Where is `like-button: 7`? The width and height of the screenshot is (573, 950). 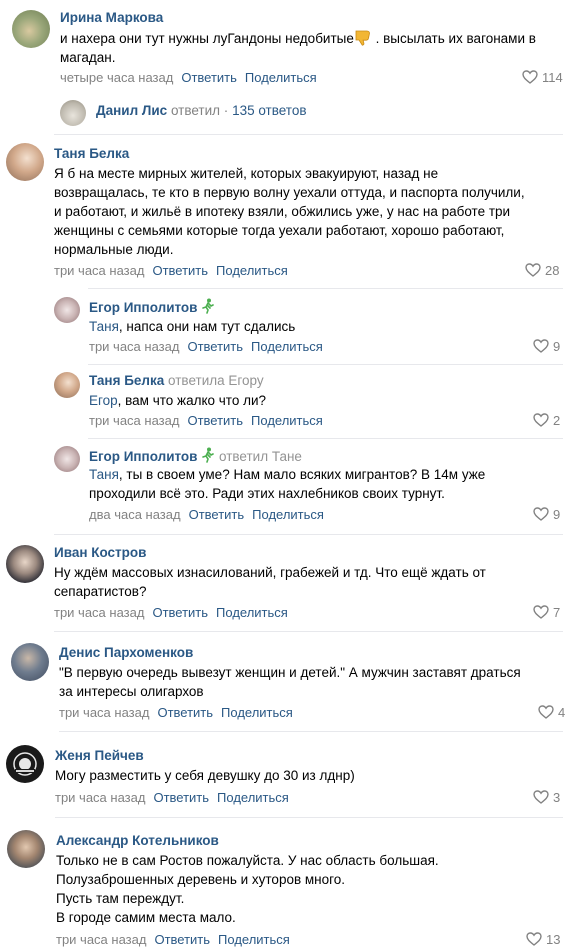
like-button: 7 is located at coordinates (546, 612).